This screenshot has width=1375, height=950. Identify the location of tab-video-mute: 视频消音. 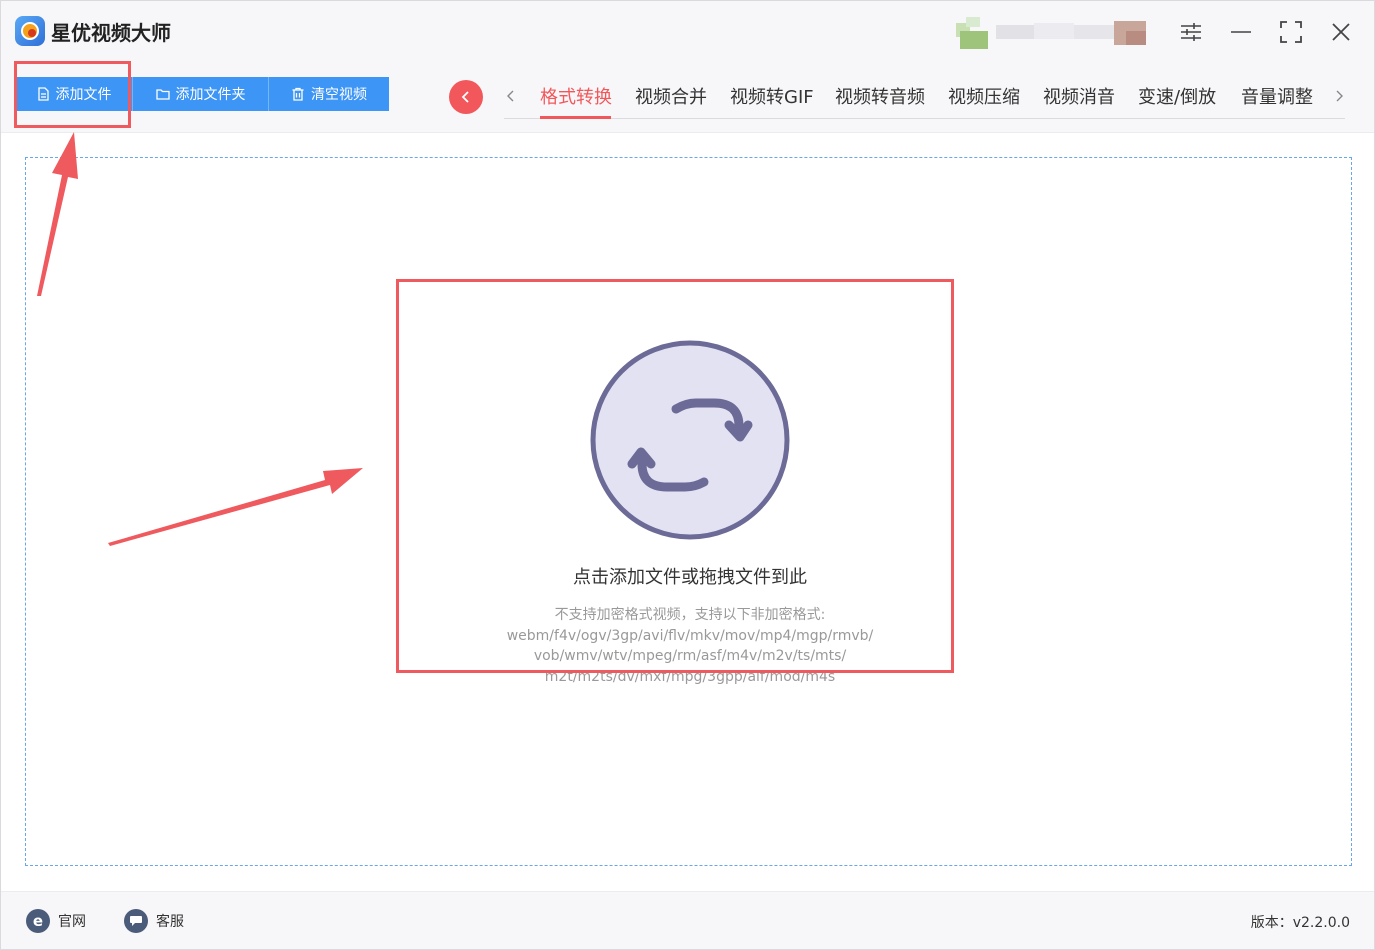
(1079, 96).